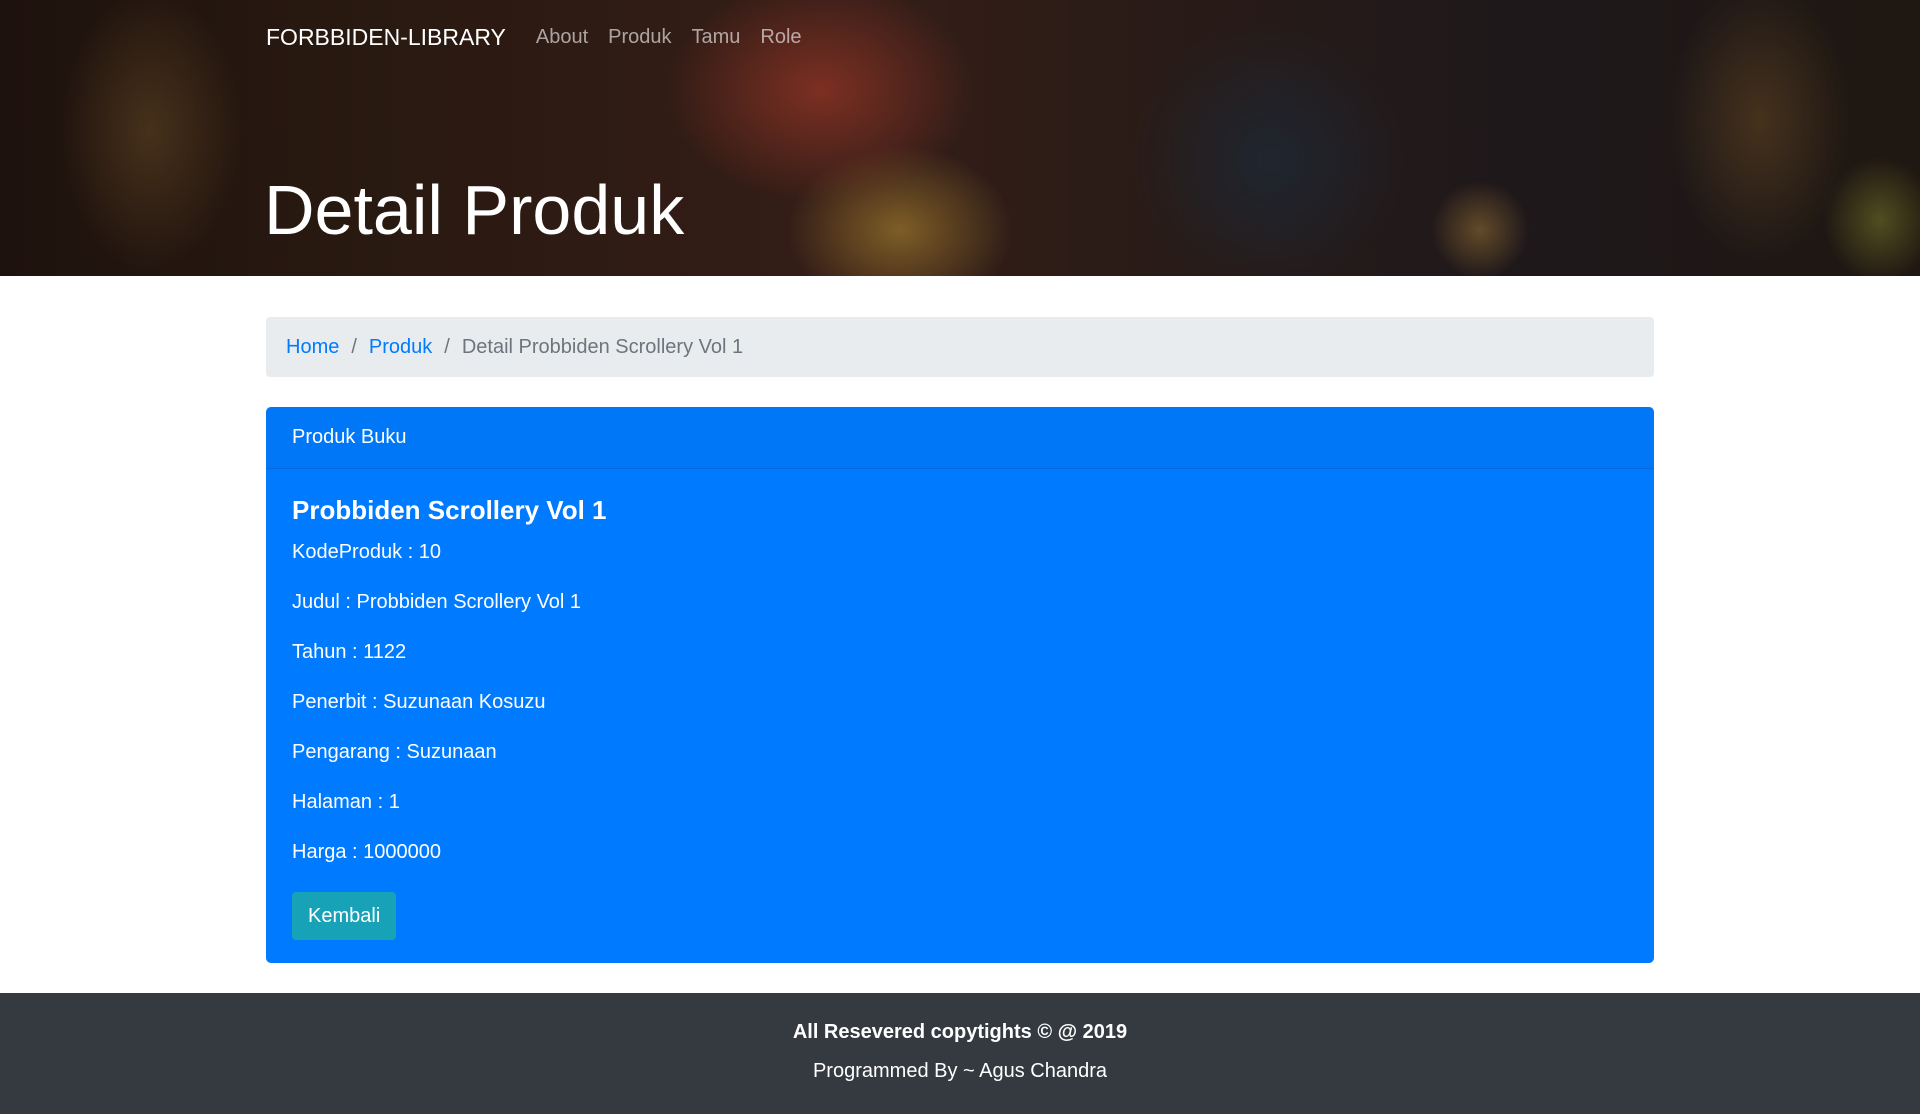 This screenshot has width=1920, height=1114. Describe the element at coordinates (562, 37) in the screenshot. I see `nav-link-about: About` at that location.